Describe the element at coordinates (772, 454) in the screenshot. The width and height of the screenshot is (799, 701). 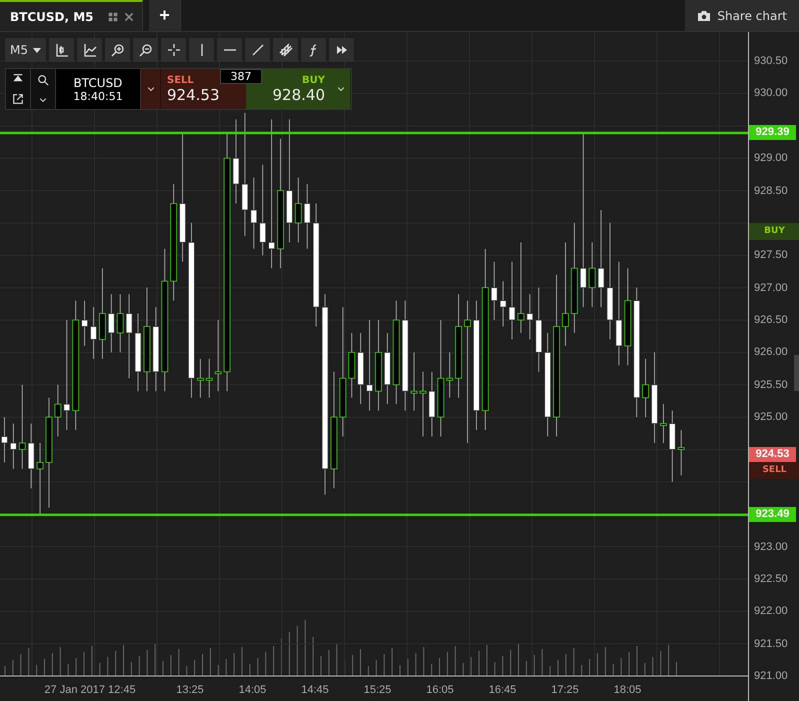
I see `sell-price-tag: 924.53` at that location.